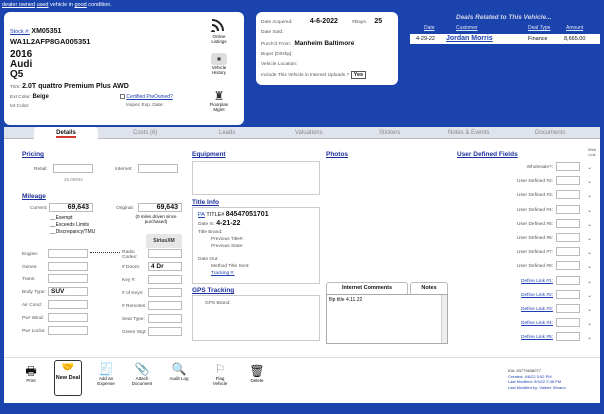 Image resolution: width=604 pixels, height=414 pixels. Describe the element at coordinates (72, 225) in the screenshot. I see `exceeds-limits-checkbox: __Exceeds Limits` at that location.